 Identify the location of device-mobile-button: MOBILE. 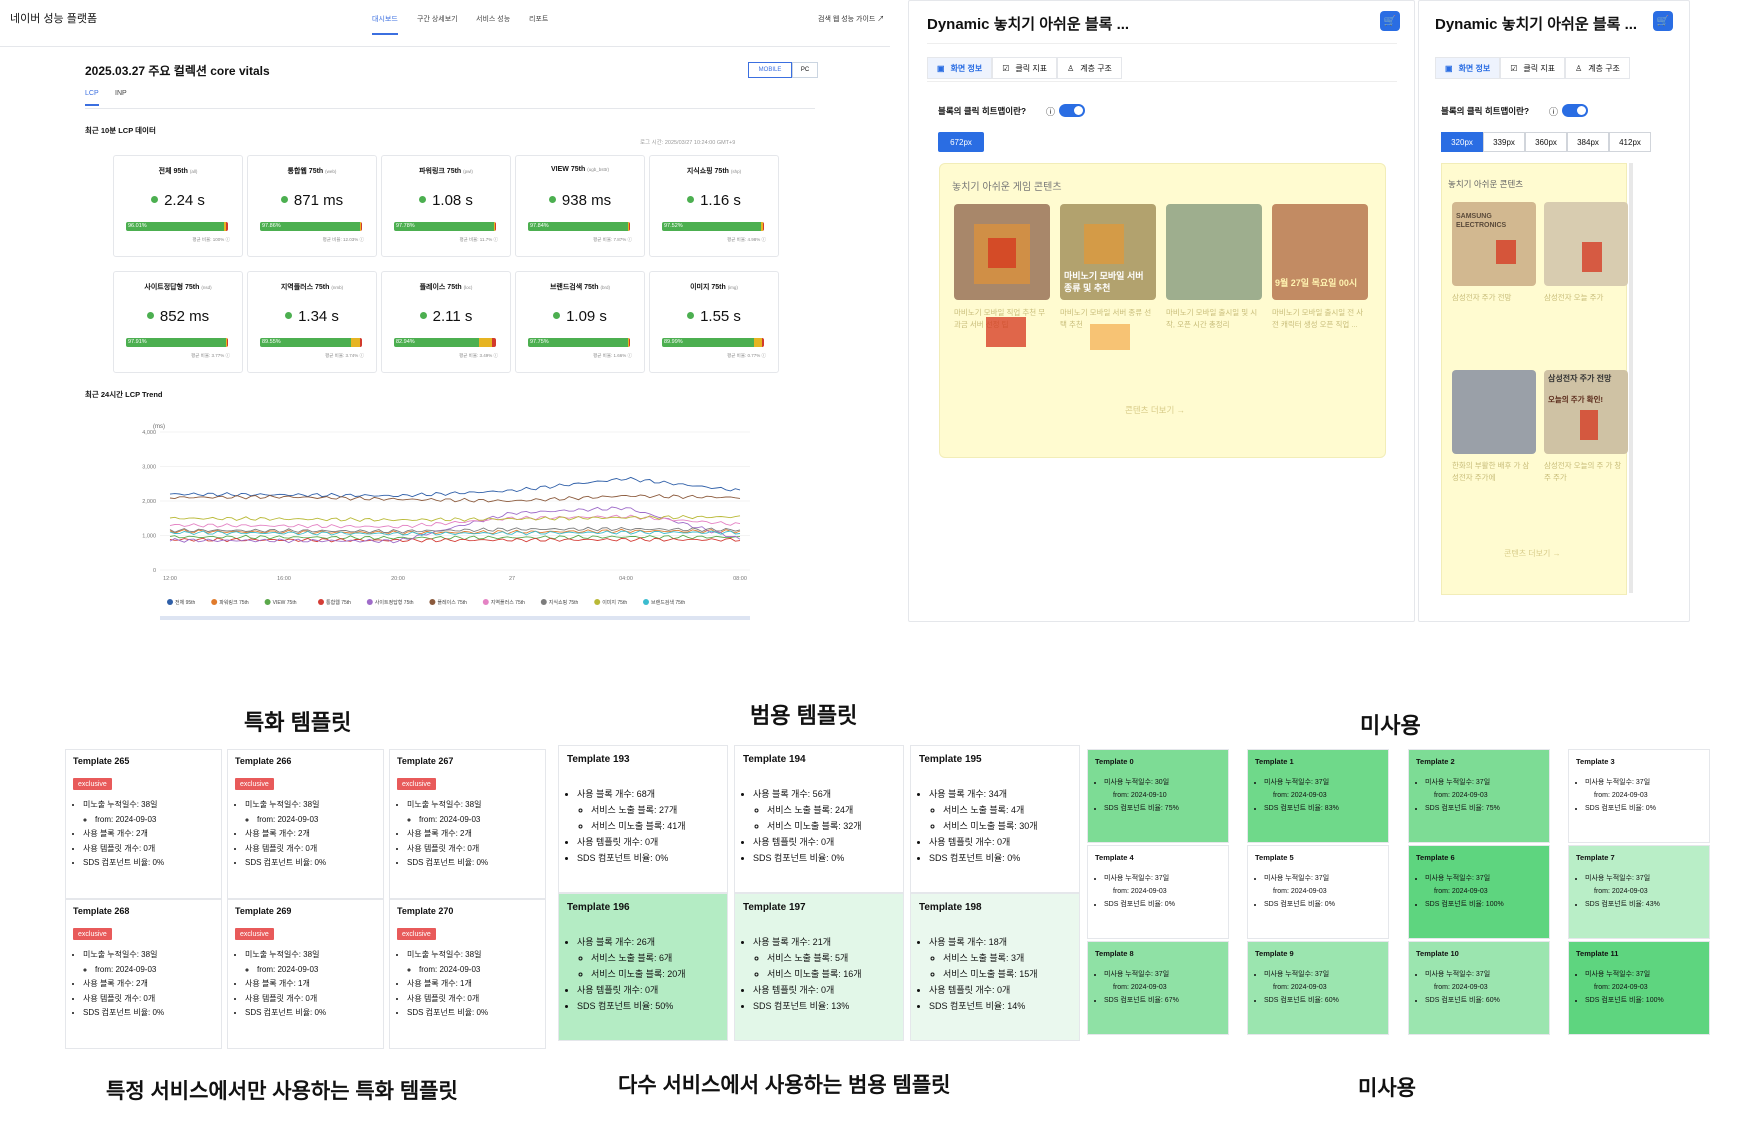
(770, 70).